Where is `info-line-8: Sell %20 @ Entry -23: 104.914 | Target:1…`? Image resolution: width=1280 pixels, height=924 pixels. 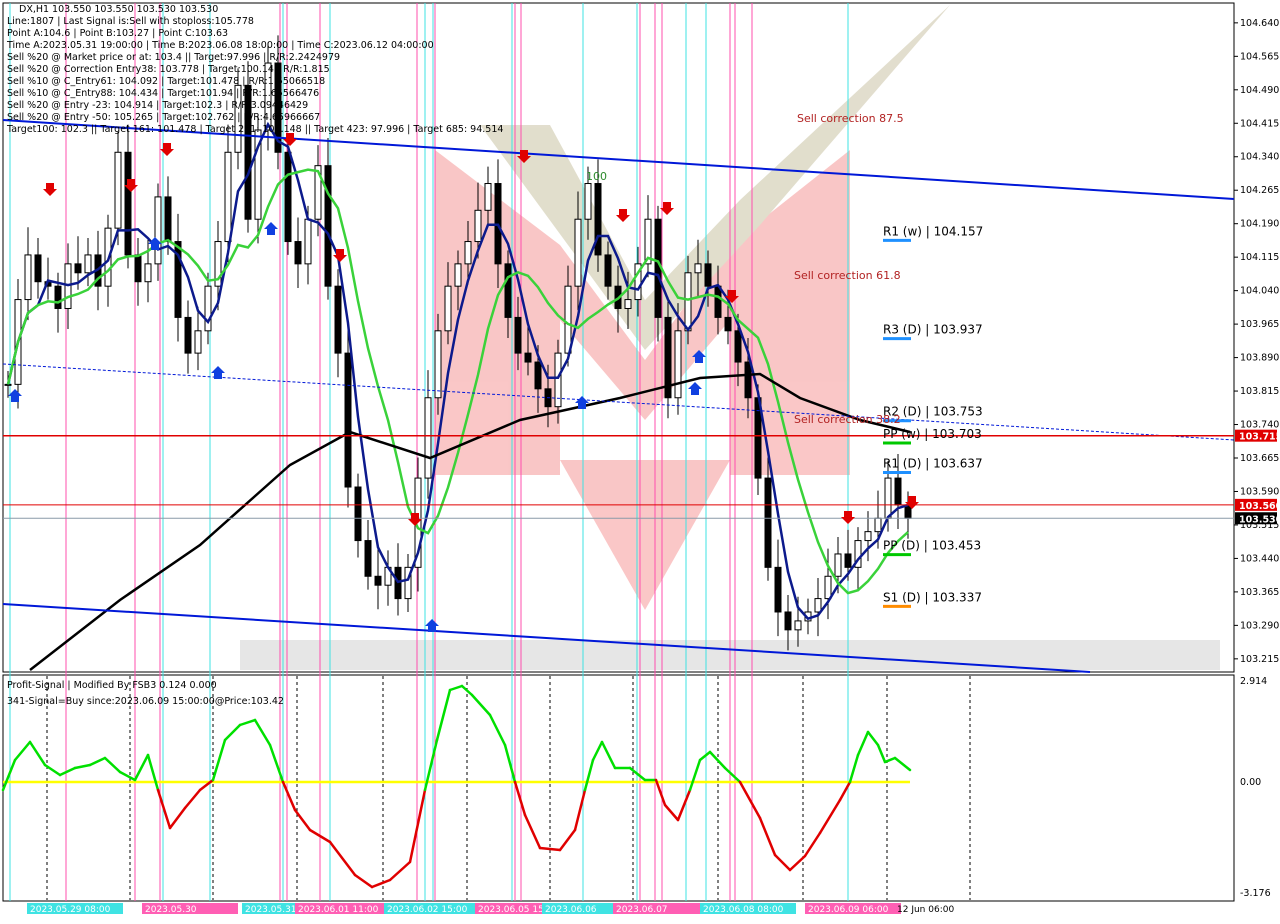
info-line-8: Sell %20 @ Entry -23: 104.914 | Target:1… is located at coordinates (157, 105).